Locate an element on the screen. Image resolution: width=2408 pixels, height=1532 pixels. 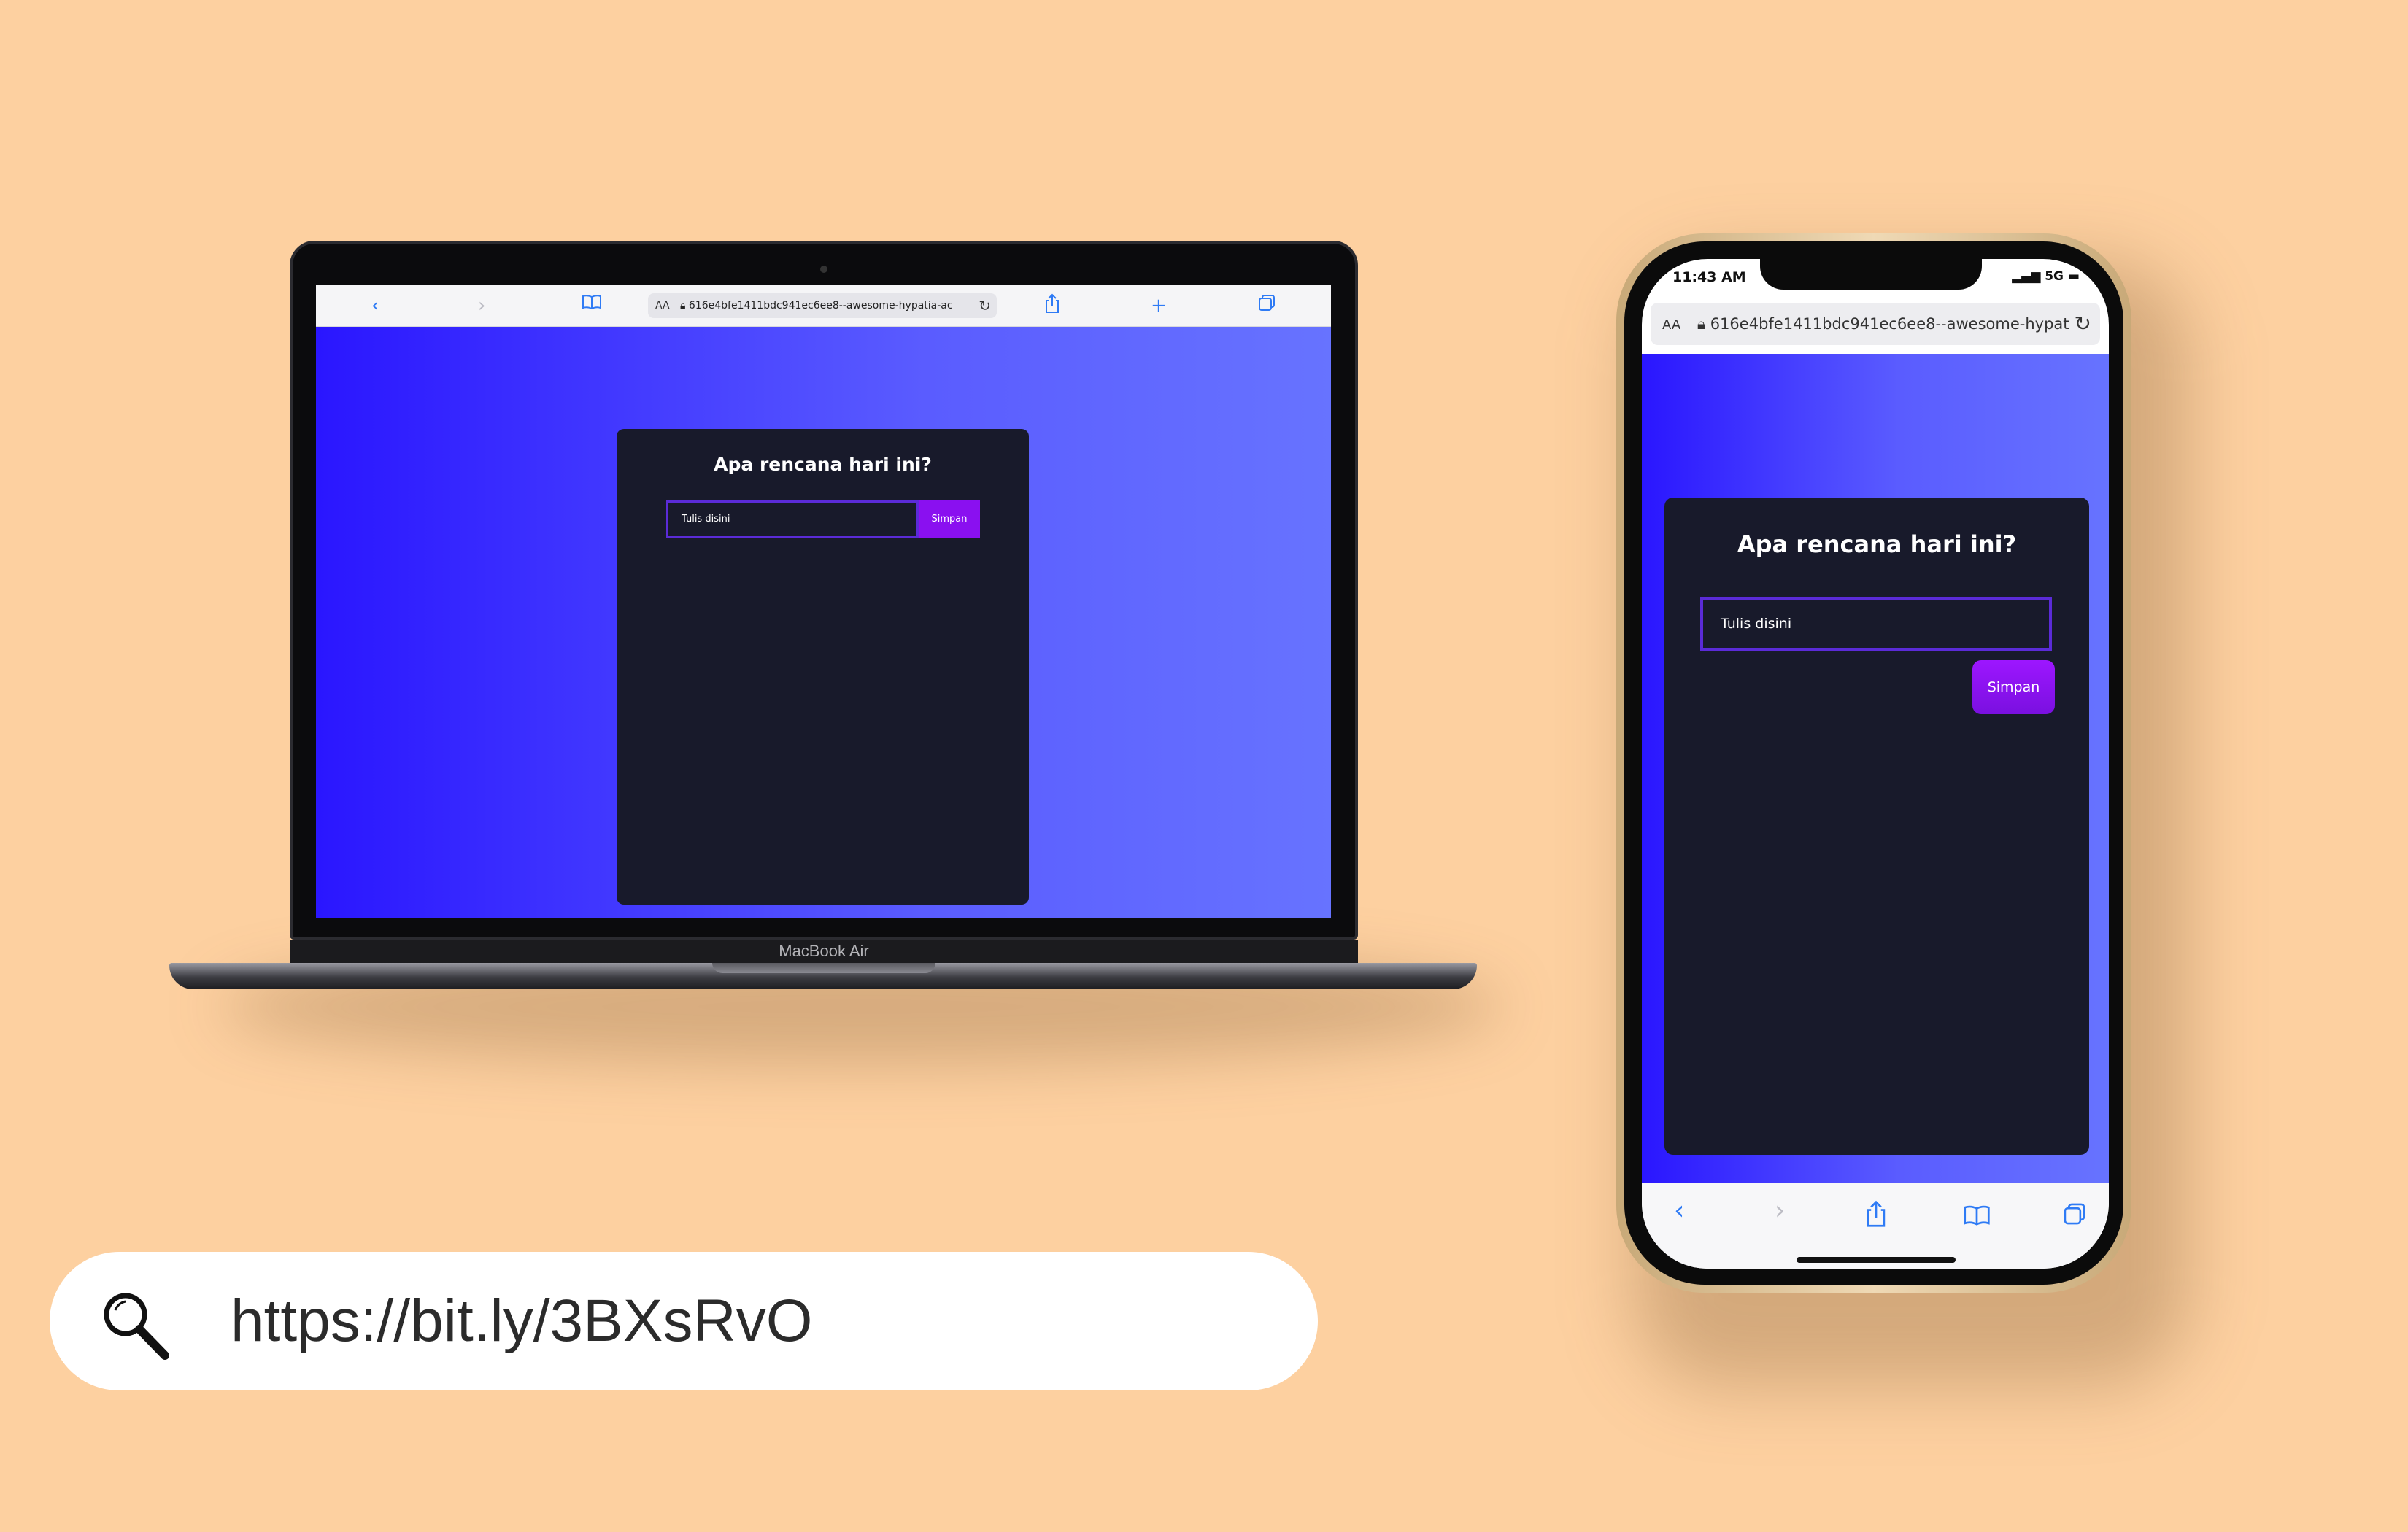
signal-icon: ▂▄▆ is located at coordinates (2026, 276).